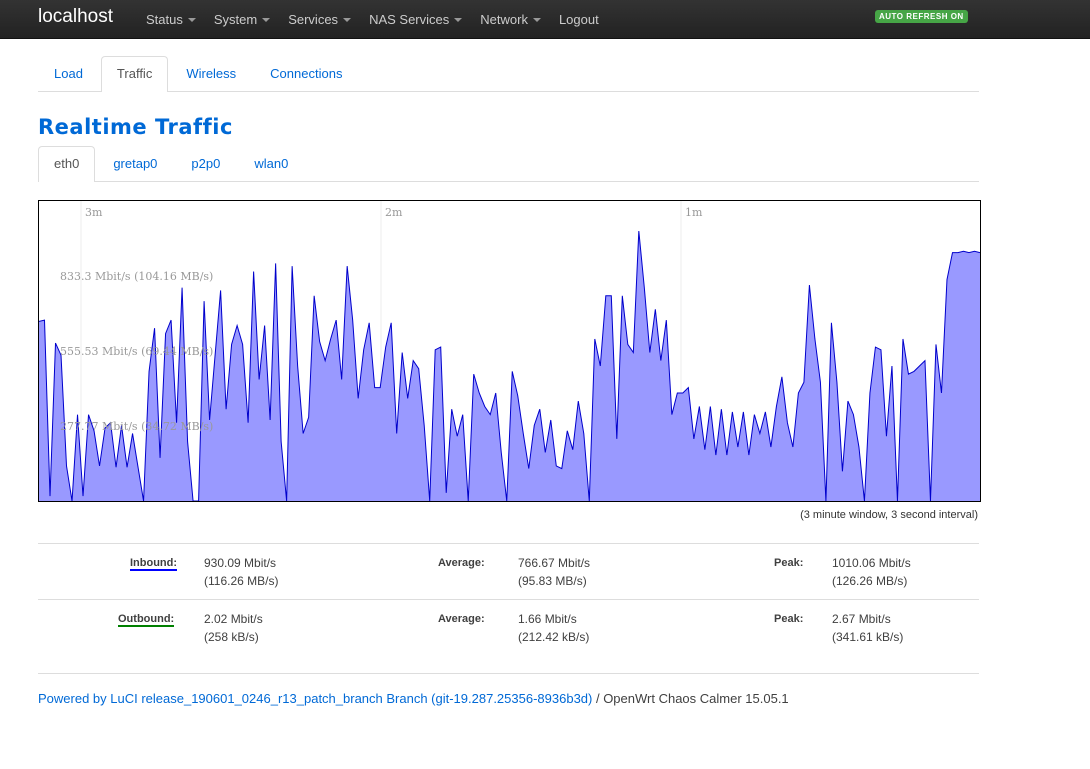 This screenshot has width=1090, height=769. What do you see at coordinates (409, 19) in the screenshot?
I see `menu-nas-services-label: NAS Services` at bounding box center [409, 19].